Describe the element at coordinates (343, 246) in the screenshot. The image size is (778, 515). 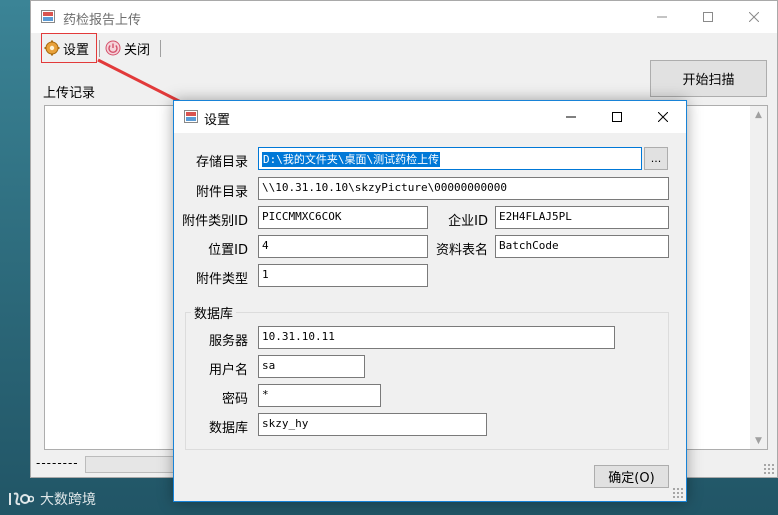
I see `position-id-input: 4` at that location.